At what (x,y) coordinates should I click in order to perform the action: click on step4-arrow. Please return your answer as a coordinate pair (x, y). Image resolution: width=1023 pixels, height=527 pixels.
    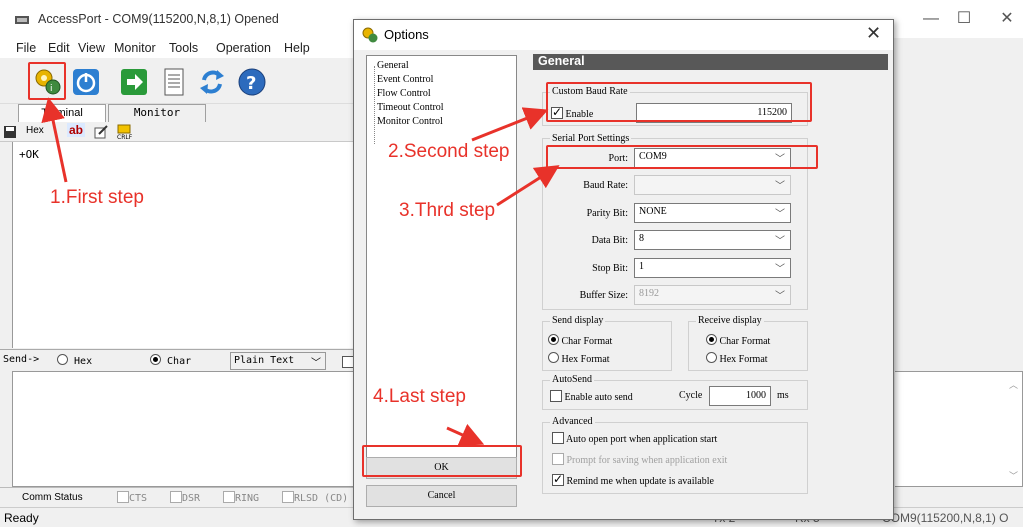
    Looking at the image, I should click on (465, 434).